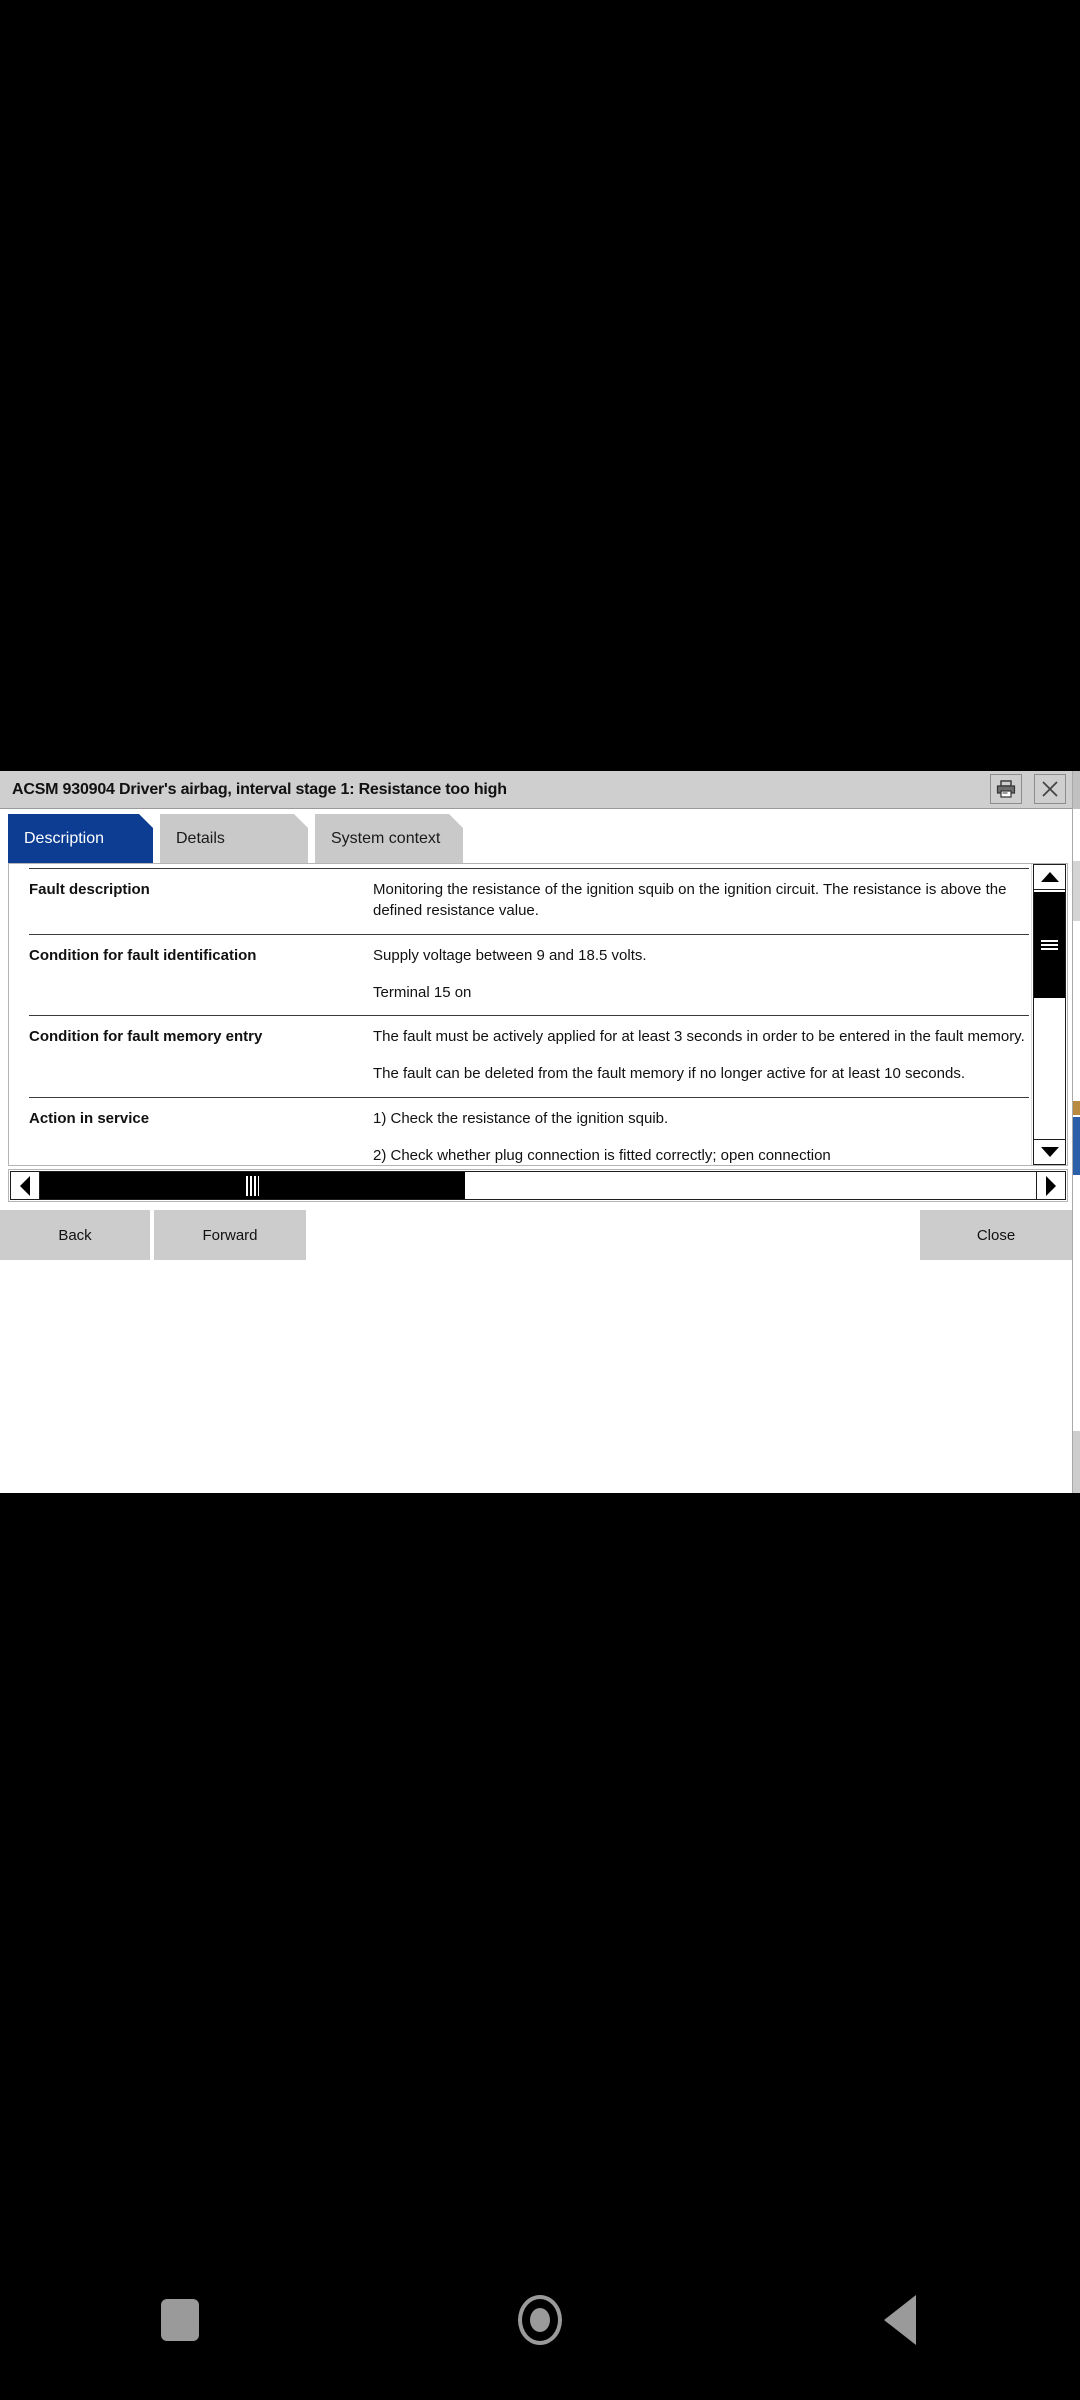 Image resolution: width=1080 pixels, height=2400 pixels. I want to click on window-button-bar: Back Forward Close, so click(536, 1235).